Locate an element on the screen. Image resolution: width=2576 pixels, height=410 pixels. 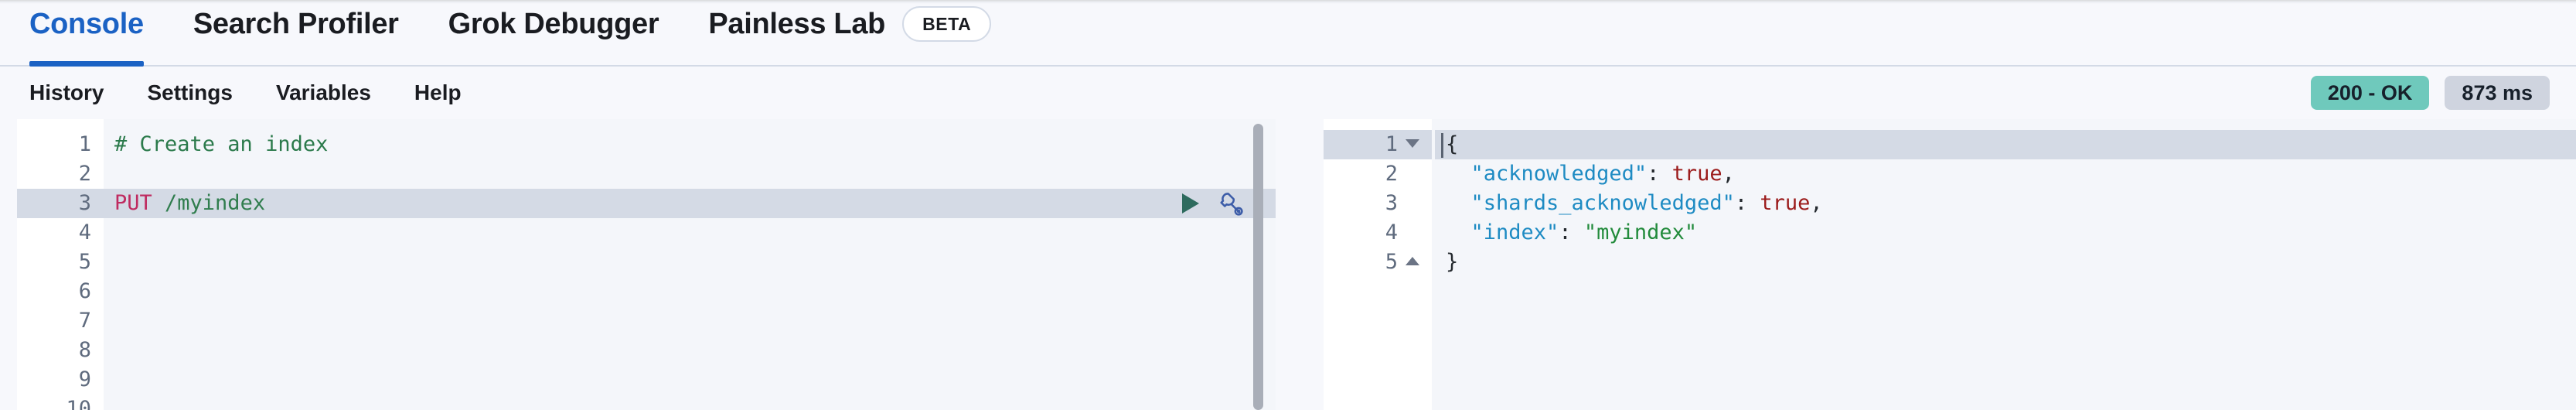
editor-line-number: 9 is located at coordinates (84, 379).